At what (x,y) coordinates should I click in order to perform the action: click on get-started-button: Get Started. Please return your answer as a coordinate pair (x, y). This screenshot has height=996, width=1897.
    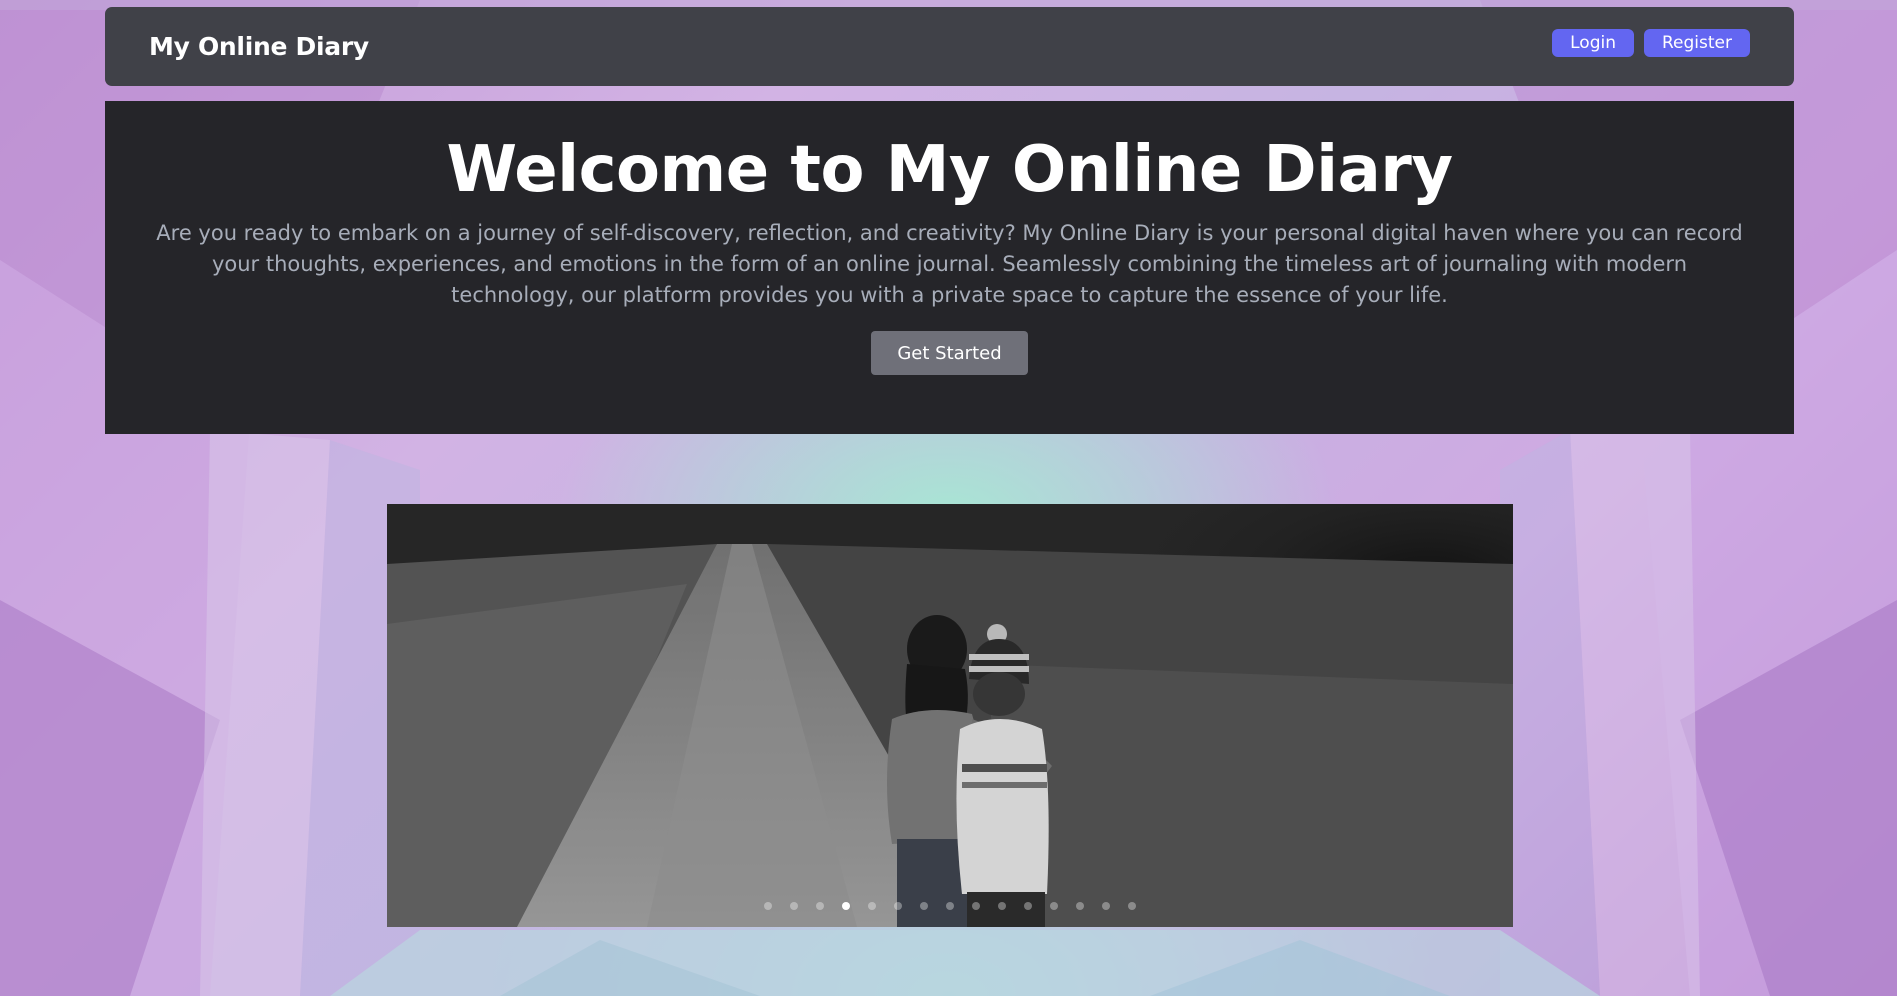
    Looking at the image, I should click on (949, 353).